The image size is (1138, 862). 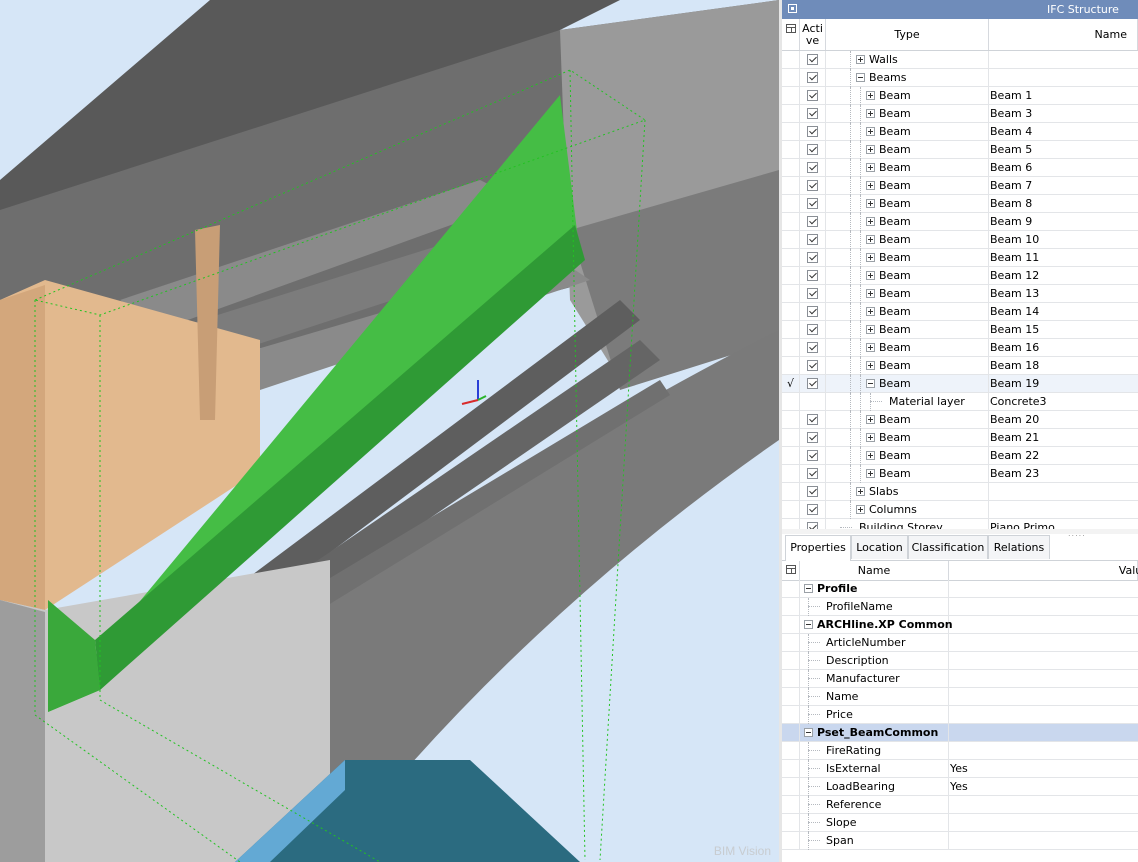 What do you see at coordinates (960, 643) in the screenshot?
I see `property-row: ArticleNumber` at bounding box center [960, 643].